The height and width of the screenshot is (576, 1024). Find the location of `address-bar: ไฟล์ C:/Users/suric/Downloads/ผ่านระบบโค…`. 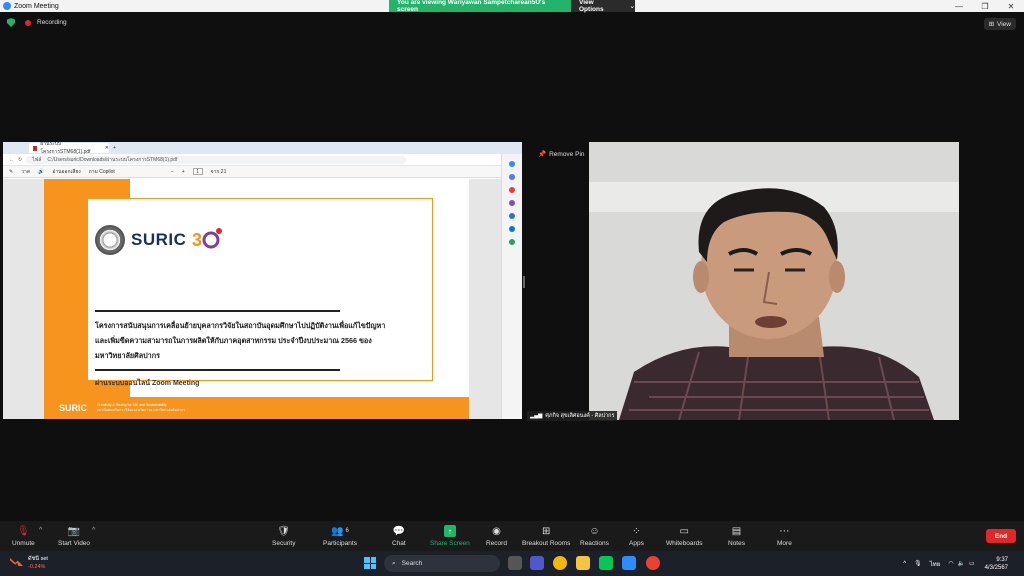

address-bar: ไฟล์ C:/Users/suric/Downloads/ผ่านระบบโค… is located at coordinates (216, 159).